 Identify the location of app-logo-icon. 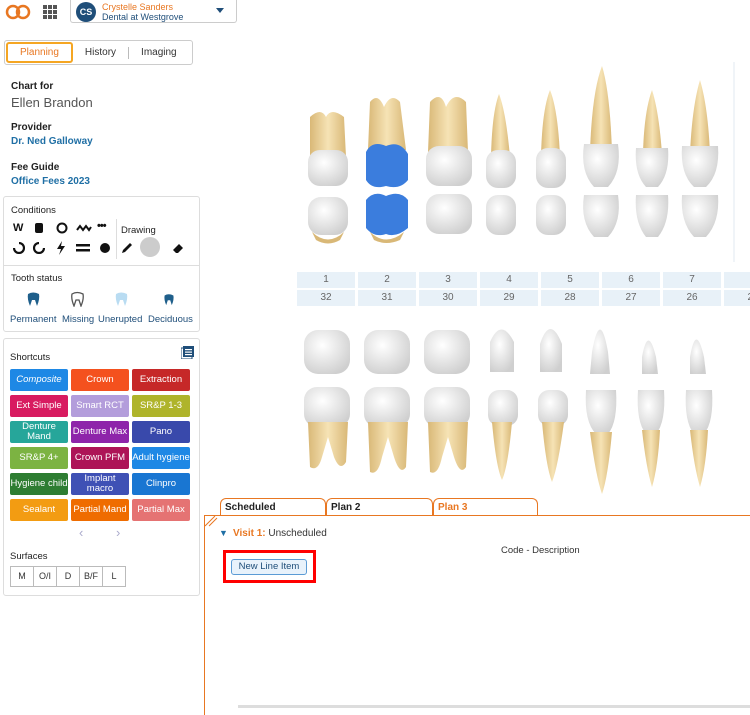
(18, 12).